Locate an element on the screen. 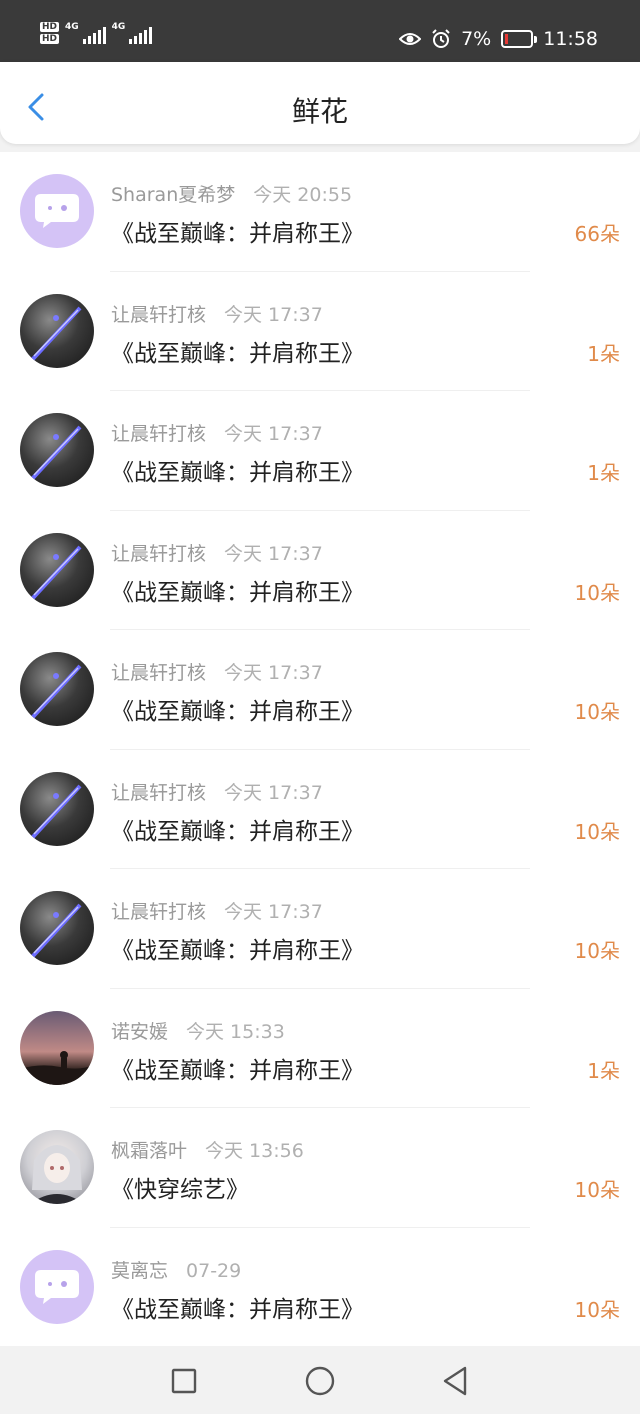 The image size is (640, 1414). item-time: 今天 15:33 is located at coordinates (235, 1031).